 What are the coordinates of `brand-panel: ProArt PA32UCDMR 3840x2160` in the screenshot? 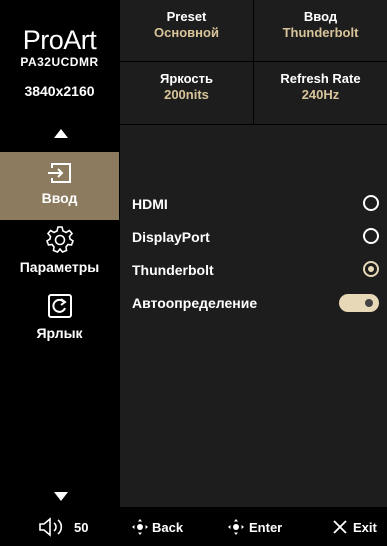 It's located at (59, 62).